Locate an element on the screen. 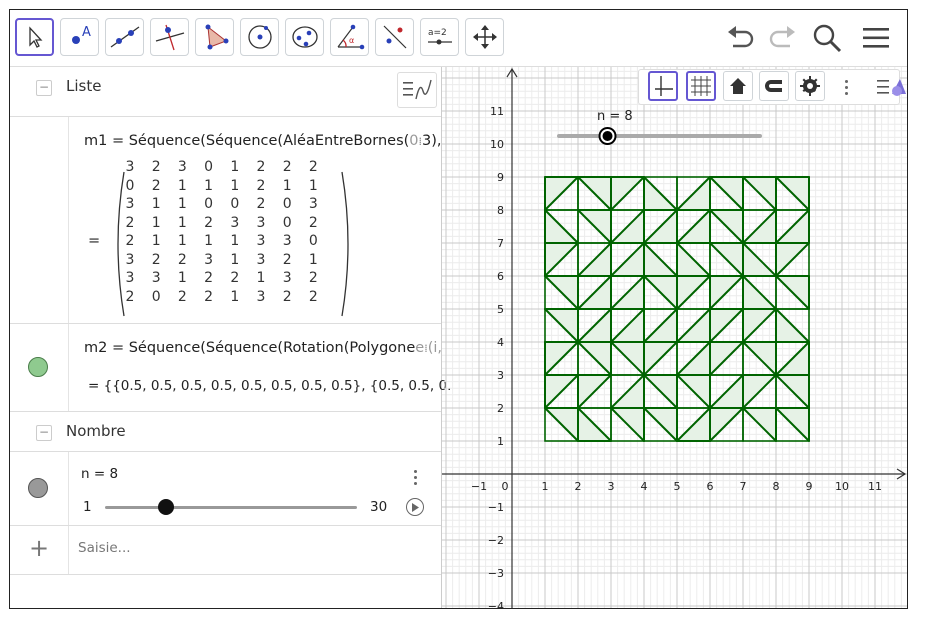 The width and height of the screenshot is (927, 617). circle-tool-button is located at coordinates (259, 37).